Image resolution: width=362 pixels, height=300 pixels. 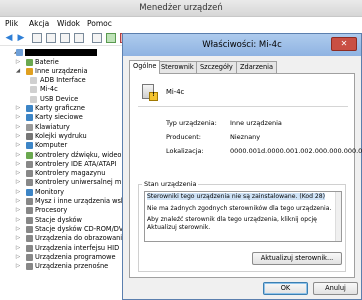 What do you see at coordinates (18, 71) in the screenshot?
I see `collapse-arrow-icon: ◢` at bounding box center [18, 71].